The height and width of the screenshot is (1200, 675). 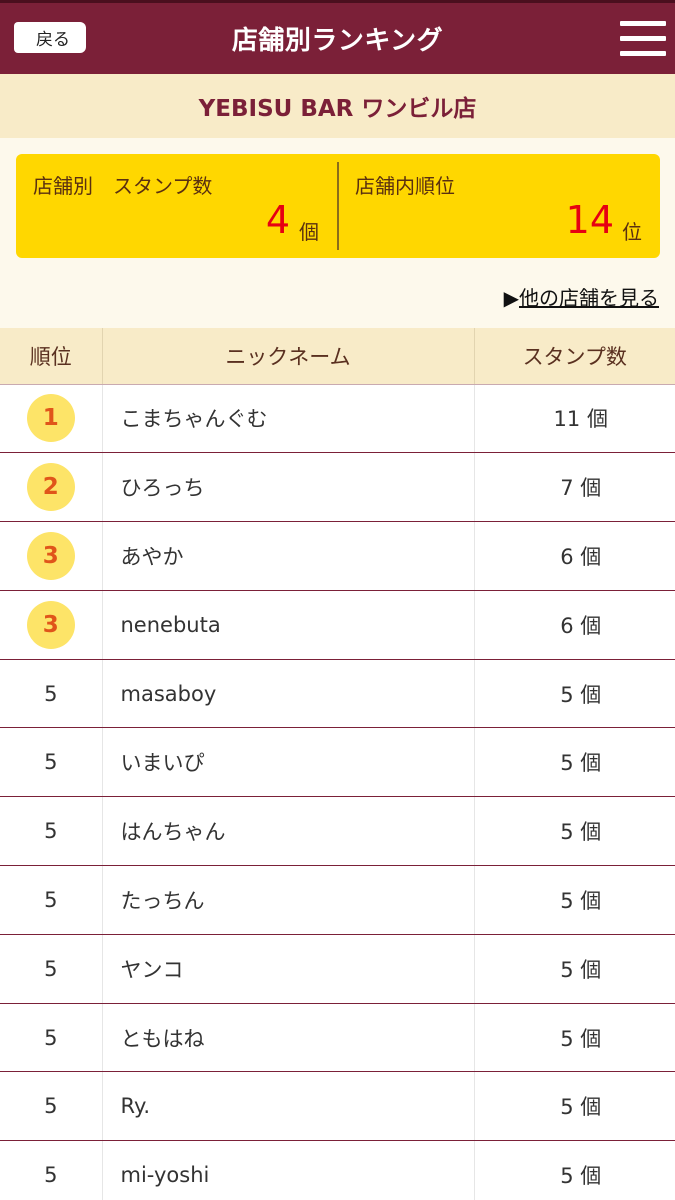 What do you see at coordinates (288, 625) in the screenshot?
I see `nickname-cell: nenebuta` at bounding box center [288, 625].